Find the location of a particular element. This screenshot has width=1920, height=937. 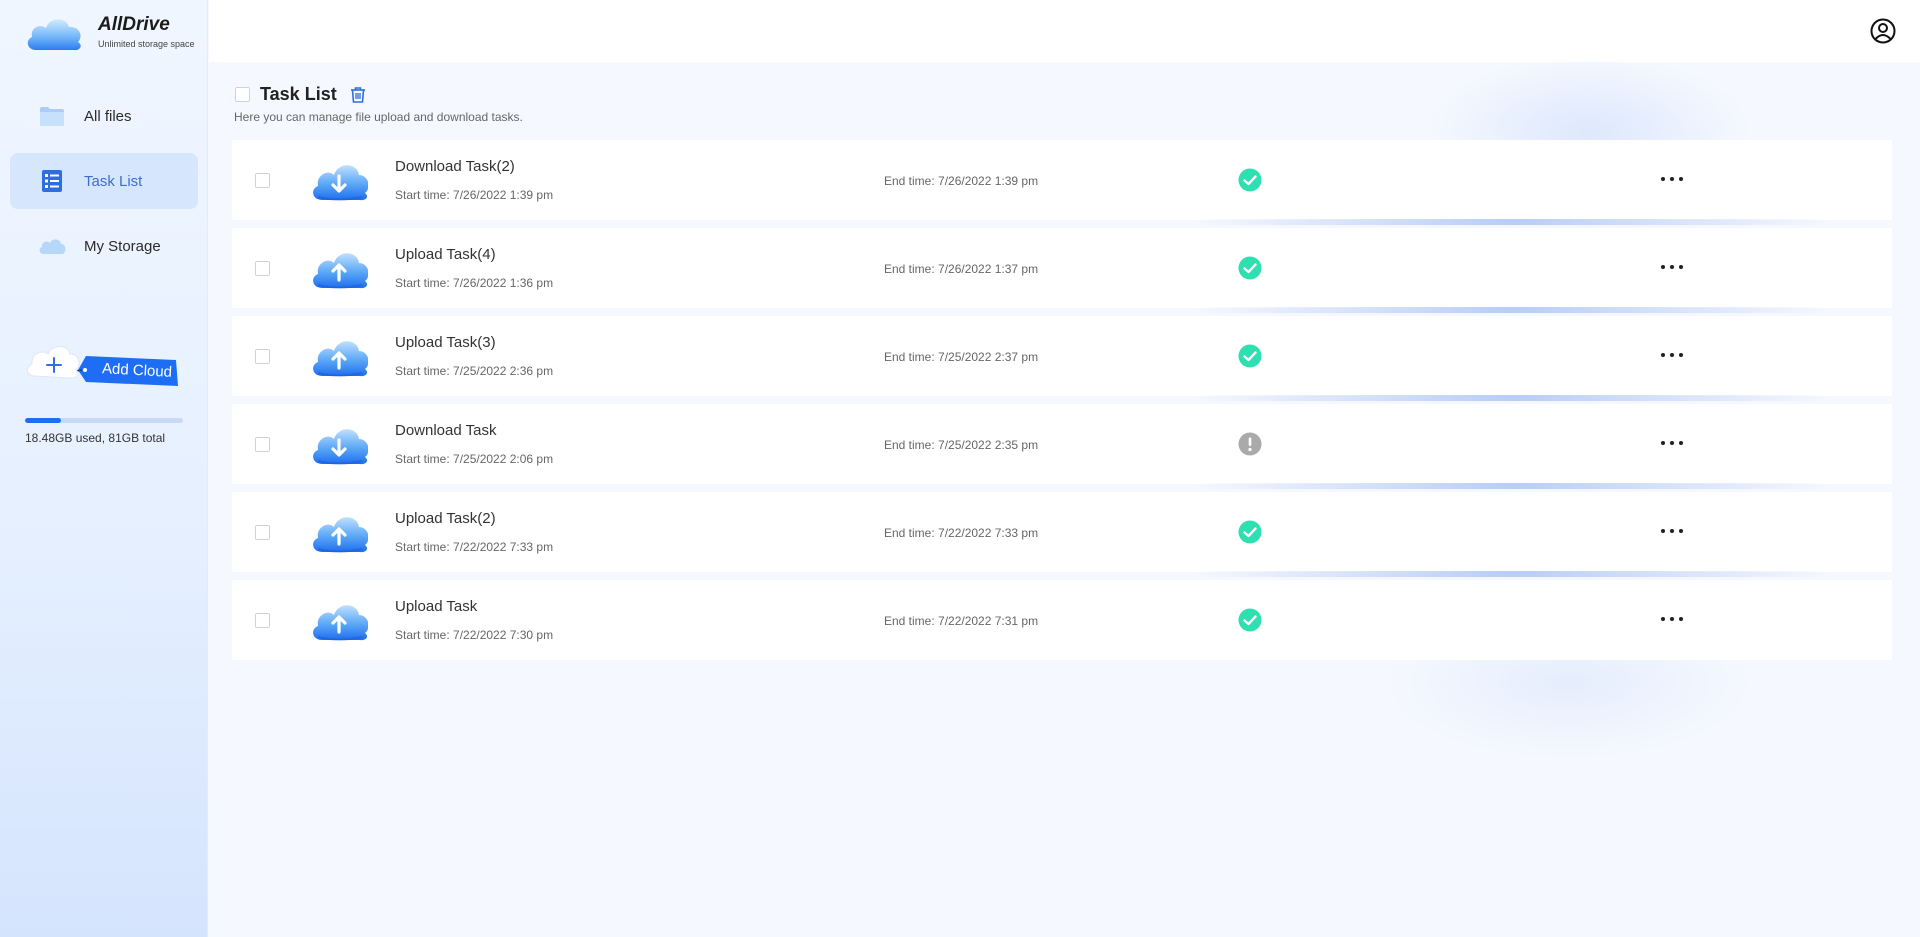

folder-icon is located at coordinates (52, 116).